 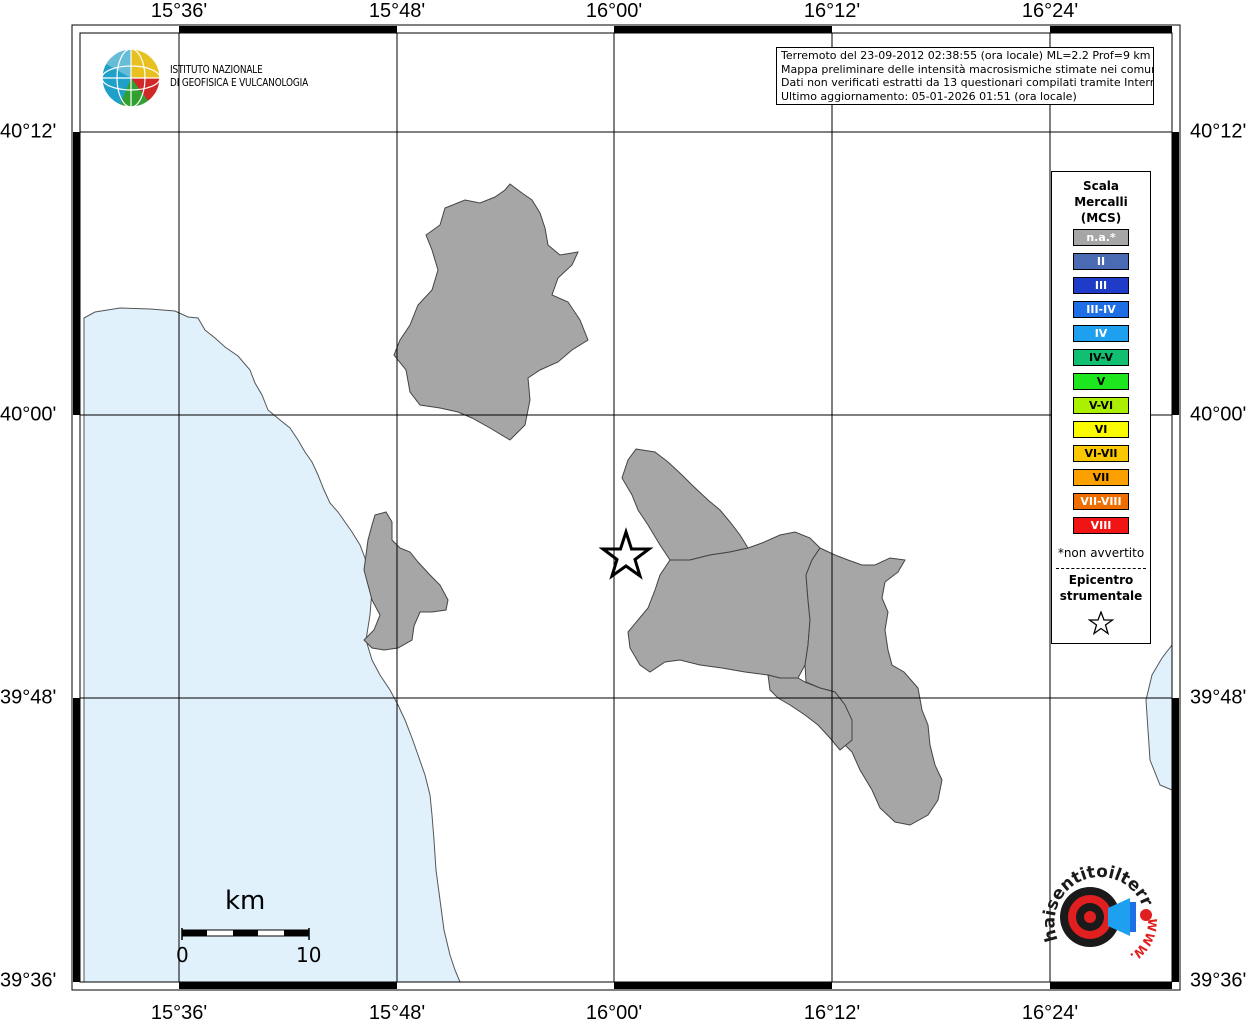 I want to click on tick-bottom-2: 15°48', so click(x=397, y=1013).